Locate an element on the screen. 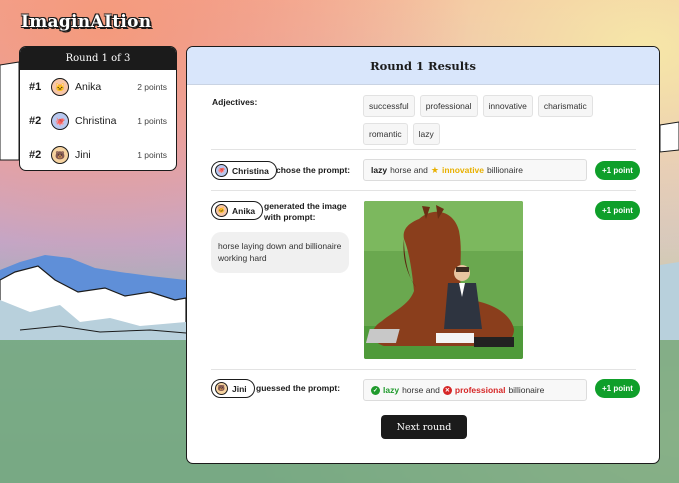  chose-prompt-label: chose the prompt: is located at coordinates (313, 170).